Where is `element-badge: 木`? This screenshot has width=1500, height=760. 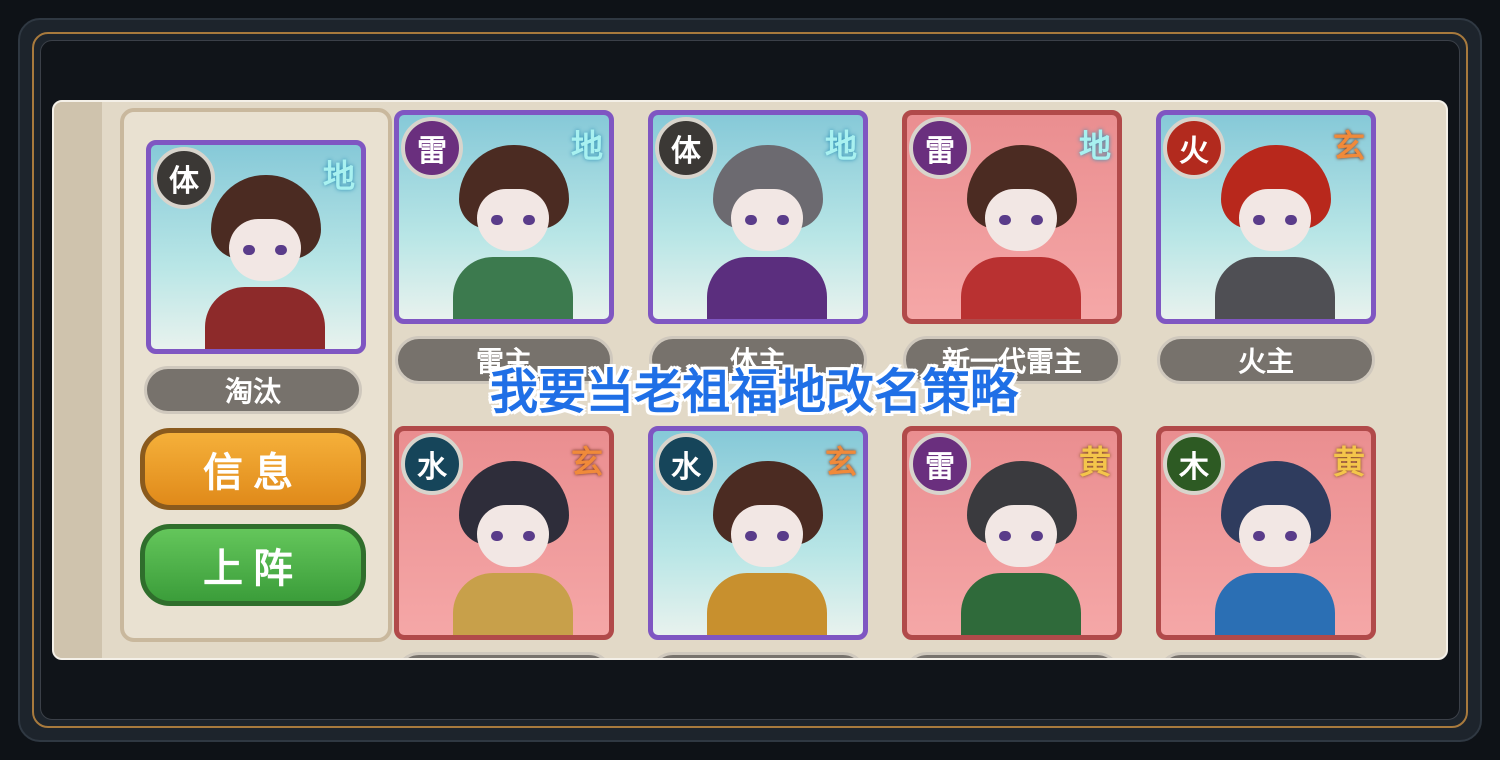
element-badge: 木 is located at coordinates (1194, 464).